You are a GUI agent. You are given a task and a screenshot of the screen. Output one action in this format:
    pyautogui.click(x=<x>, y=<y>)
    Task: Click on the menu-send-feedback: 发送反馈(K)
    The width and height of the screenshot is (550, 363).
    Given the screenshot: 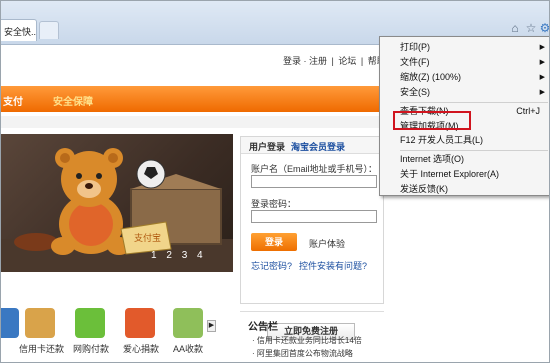 What is the action you would take?
    pyautogui.click(x=464, y=189)
    